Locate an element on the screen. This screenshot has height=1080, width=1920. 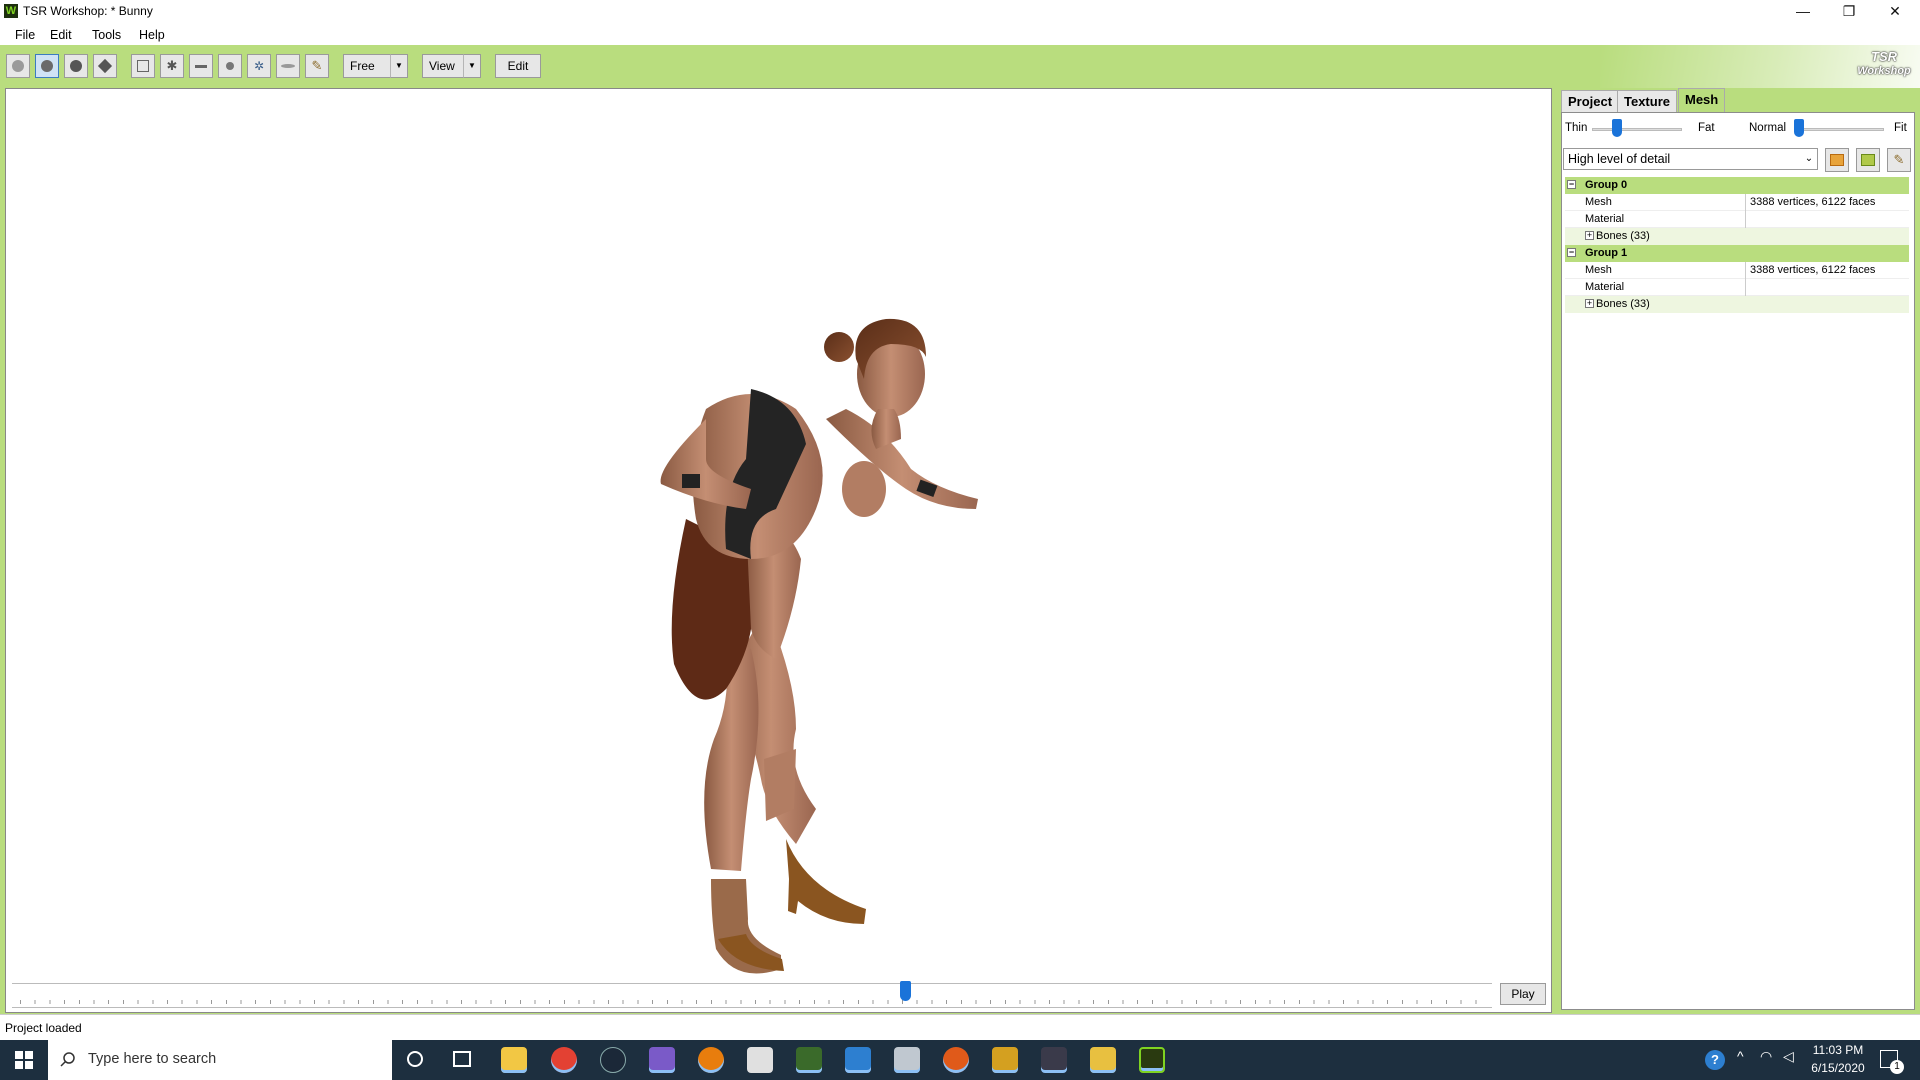
view-dropdown-arrow: ▼ is located at coordinates (472, 66).